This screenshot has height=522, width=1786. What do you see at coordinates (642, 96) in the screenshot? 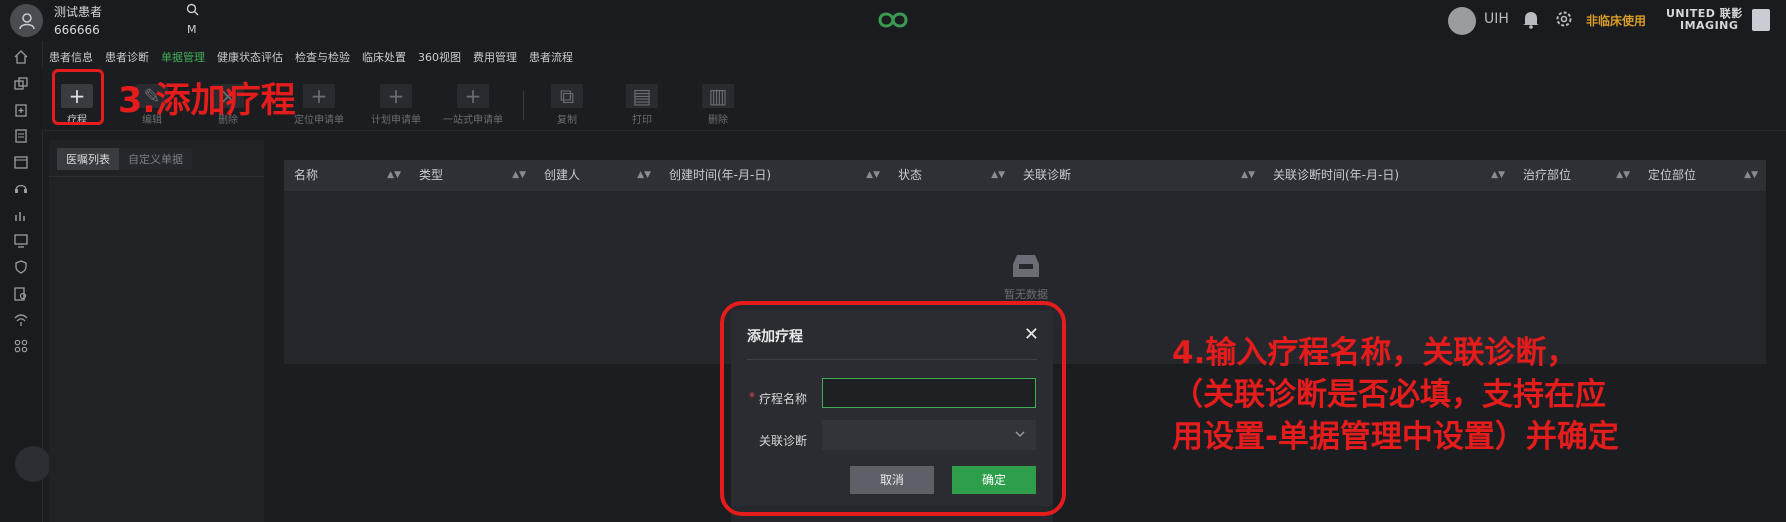
I see `printer-icon: ▤` at bounding box center [642, 96].